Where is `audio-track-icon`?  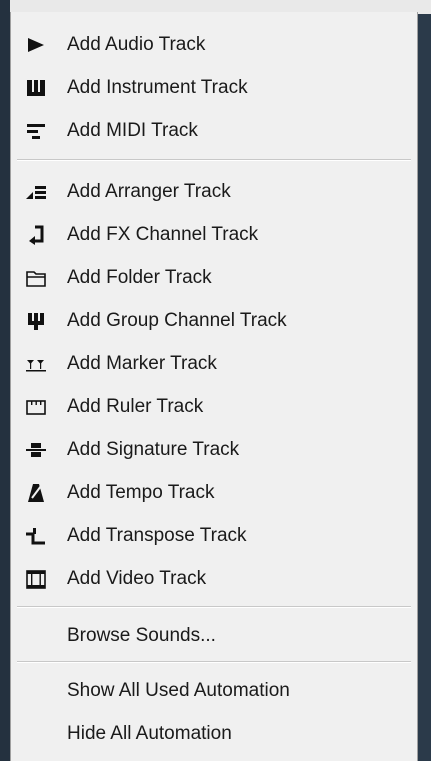
audio-track-icon is located at coordinates (36, 45).